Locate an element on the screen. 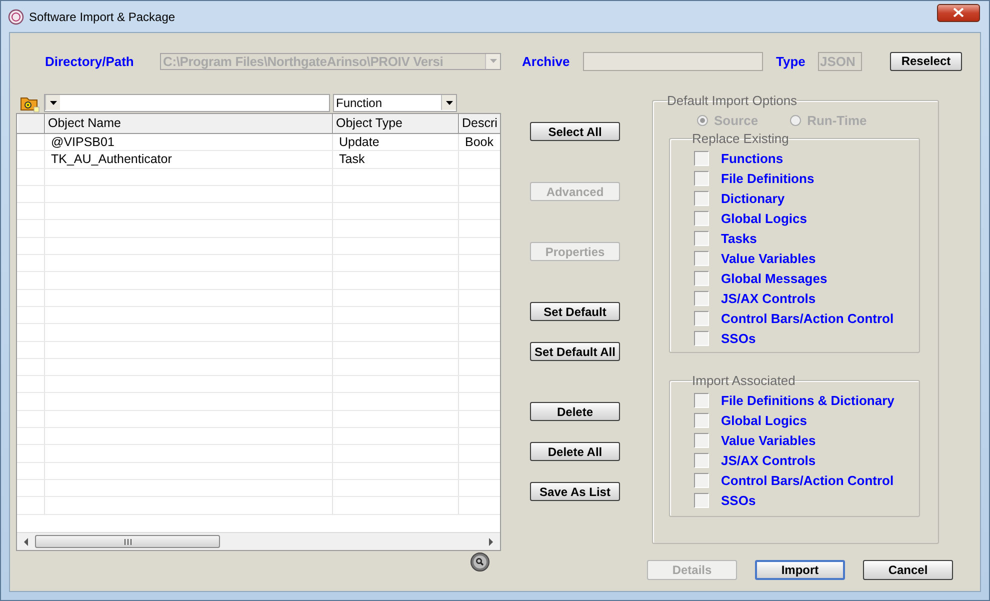  type-filter-dropdown: Function is located at coordinates (395, 103).